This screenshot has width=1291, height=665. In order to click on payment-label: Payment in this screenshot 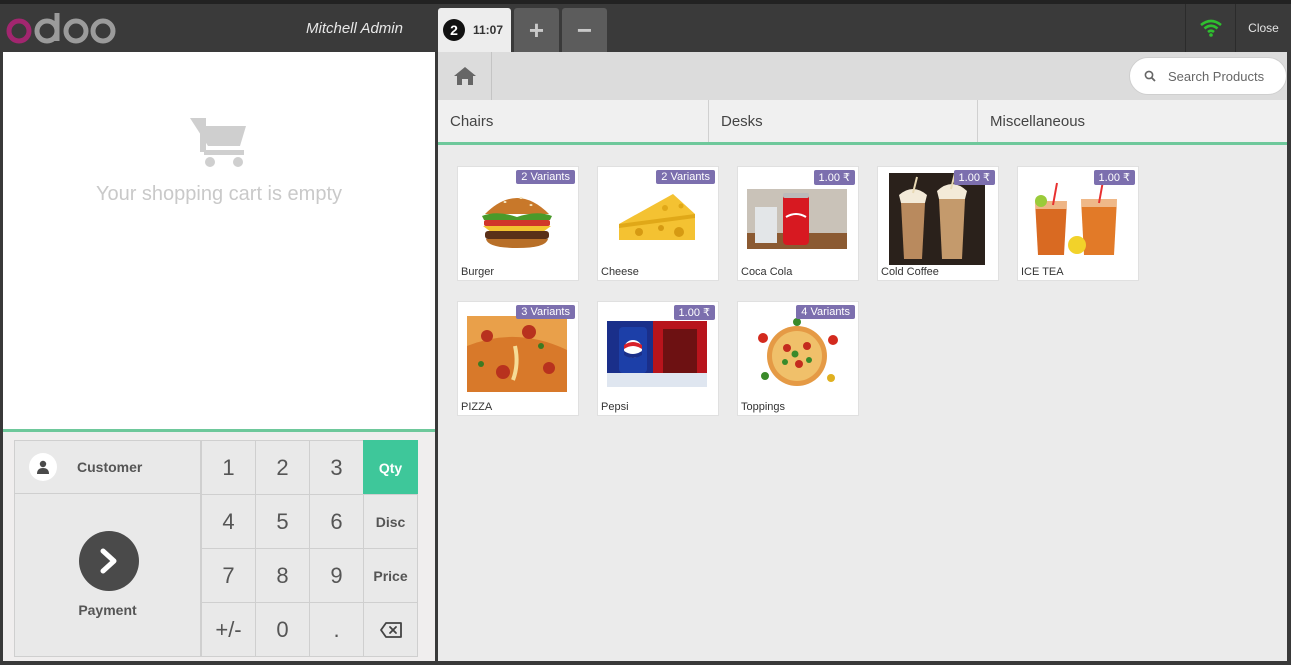, I will do `click(107, 610)`.